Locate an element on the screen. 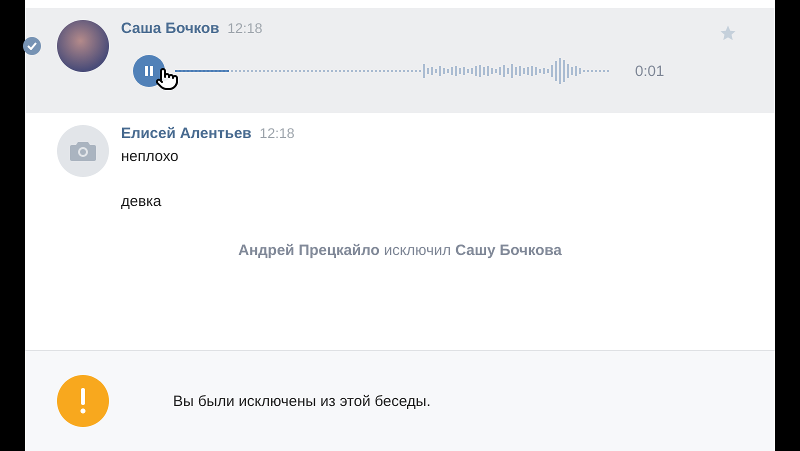 Image resolution: width=800 pixels, height=451 pixels. pause-icon is located at coordinates (149, 71).